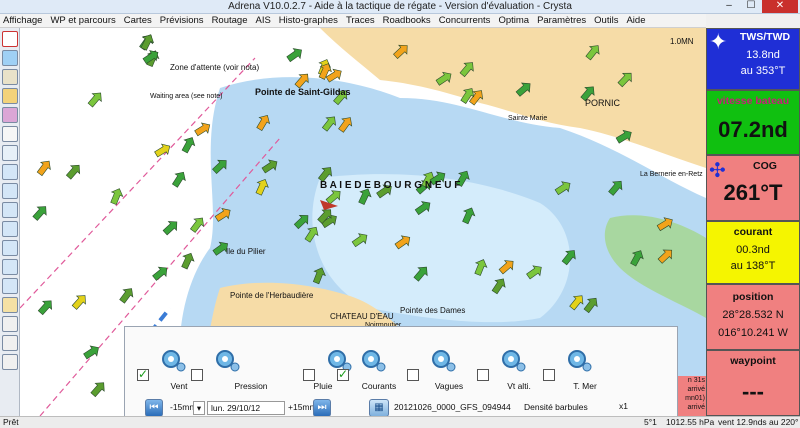 Image resolution: width=800 pixels, height=428 pixels. I want to click on layer-t-mer-checkbox, so click(549, 375).